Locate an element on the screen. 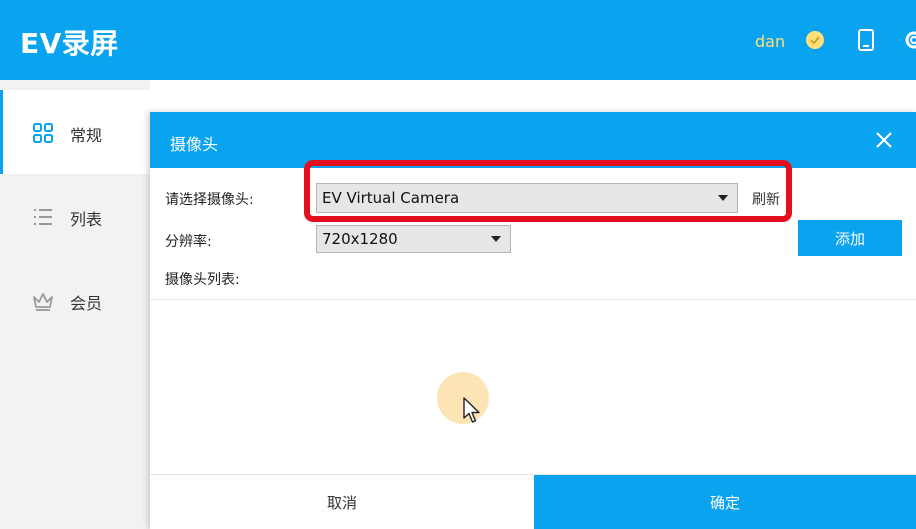 This screenshot has width=916, height=529. resolution-select-value: 720x1280 is located at coordinates (360, 239).